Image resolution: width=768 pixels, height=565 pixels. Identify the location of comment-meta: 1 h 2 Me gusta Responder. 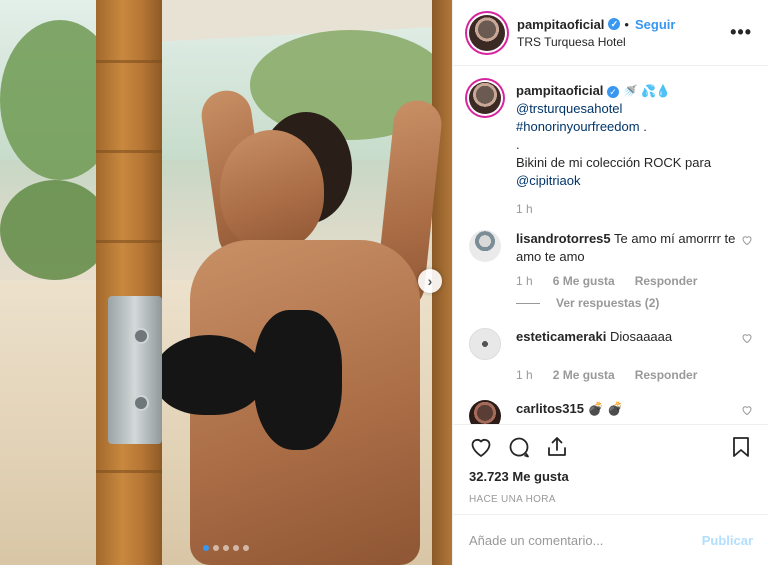
(634, 375).